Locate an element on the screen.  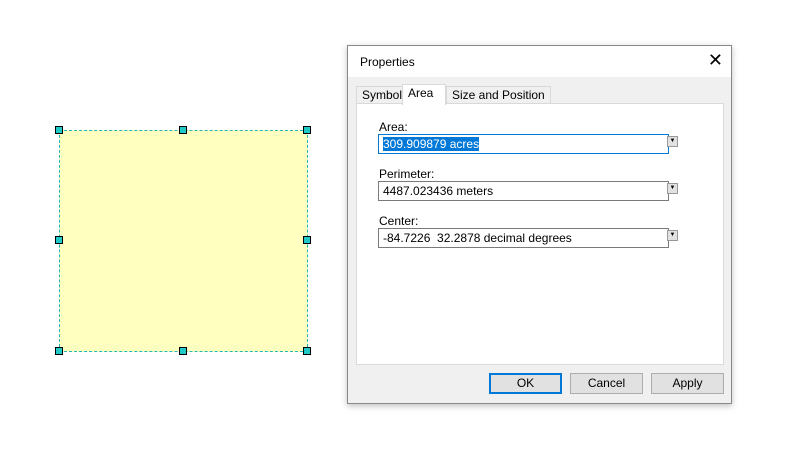
perimeter-label: Perimeter: is located at coordinates (407, 174).